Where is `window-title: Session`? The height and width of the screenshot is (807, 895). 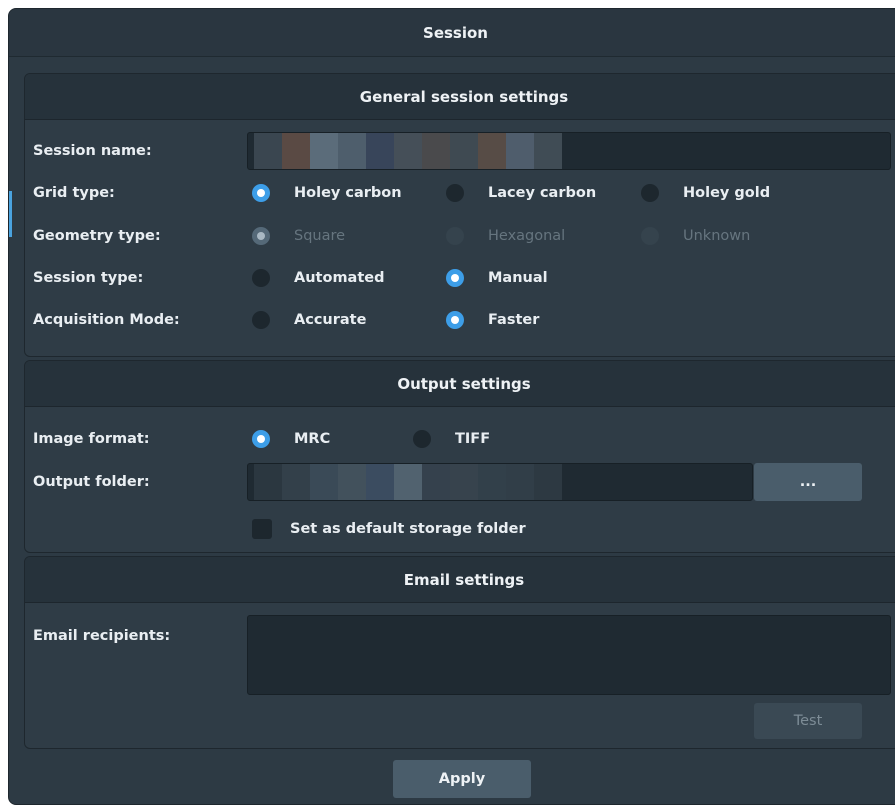 window-title: Session is located at coordinates (452, 33).